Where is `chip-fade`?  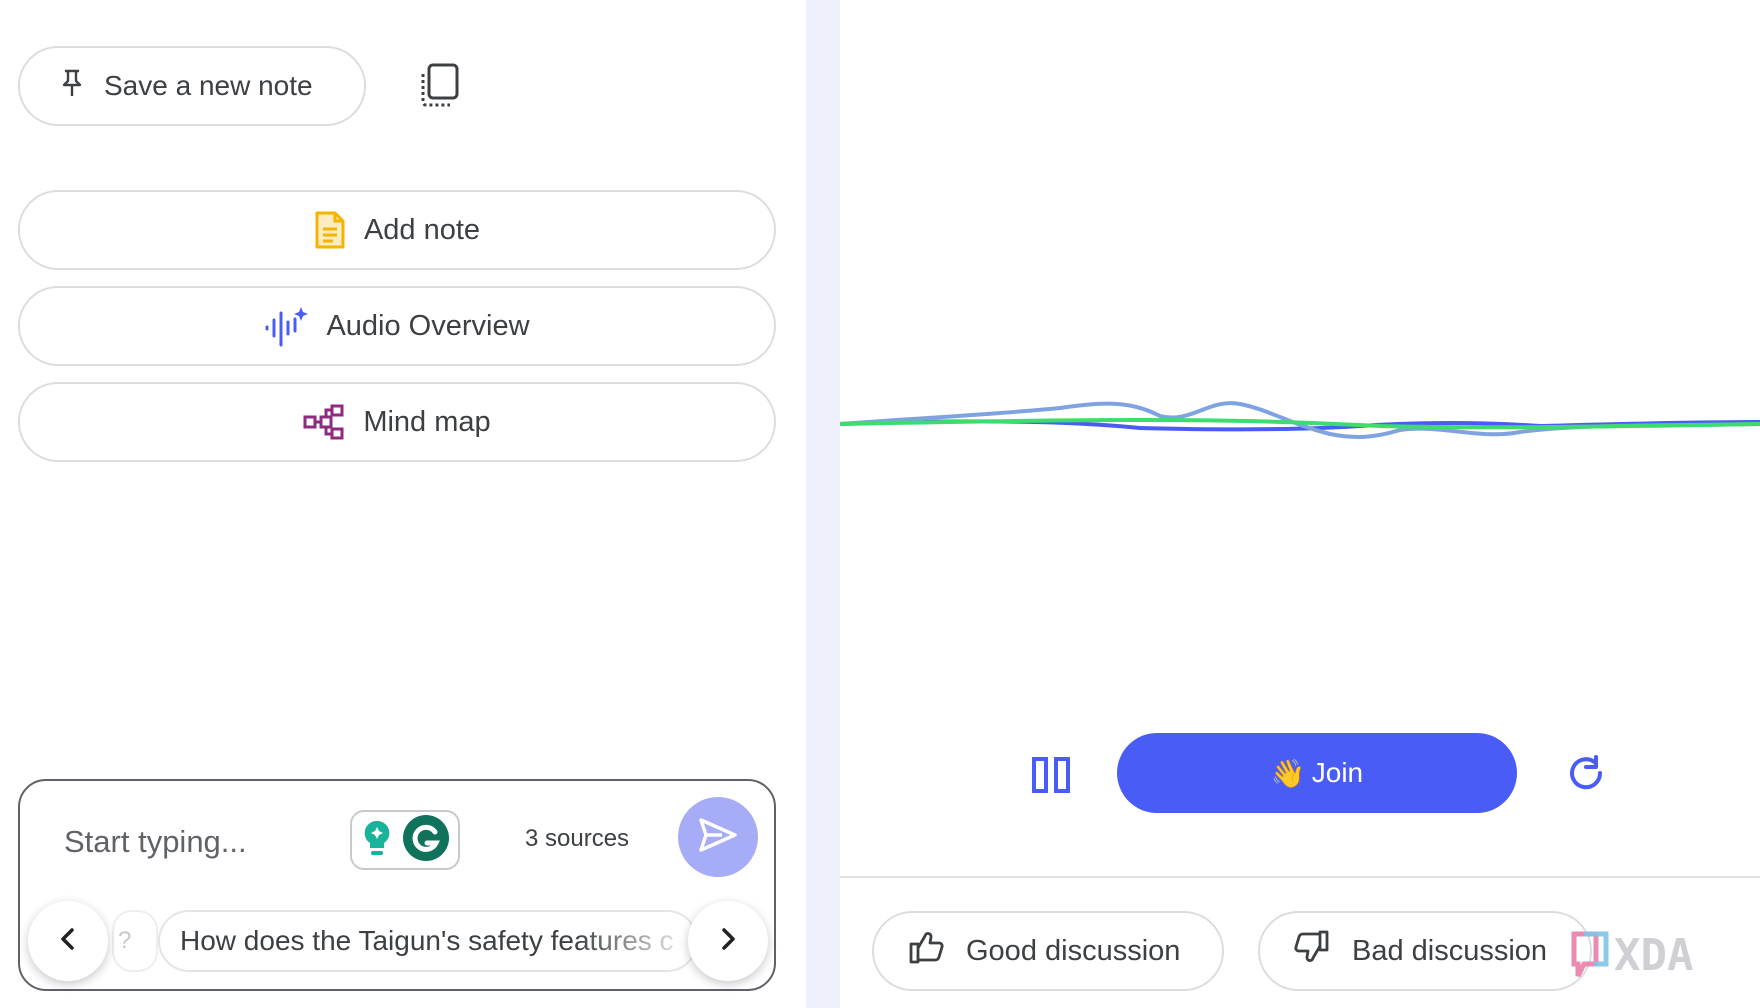 chip-fade is located at coordinates (636, 941).